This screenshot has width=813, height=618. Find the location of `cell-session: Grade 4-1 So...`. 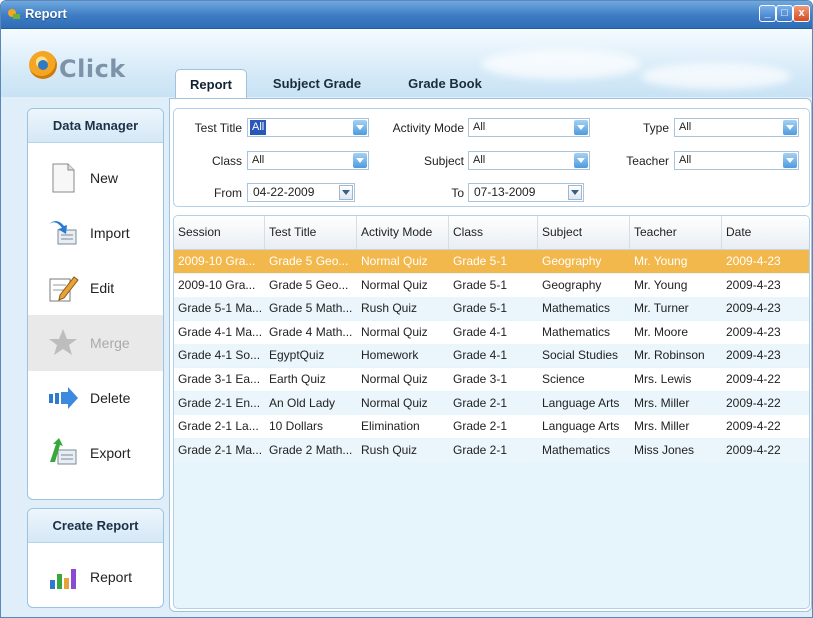

cell-session: Grade 4-1 So... is located at coordinates (219, 355).